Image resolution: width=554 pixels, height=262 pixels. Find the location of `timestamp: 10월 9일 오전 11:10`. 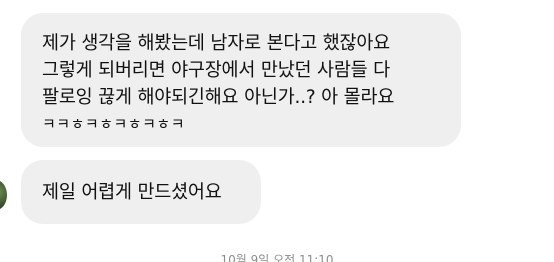

timestamp: 10월 9일 오전 11:10 is located at coordinates (277, 257).